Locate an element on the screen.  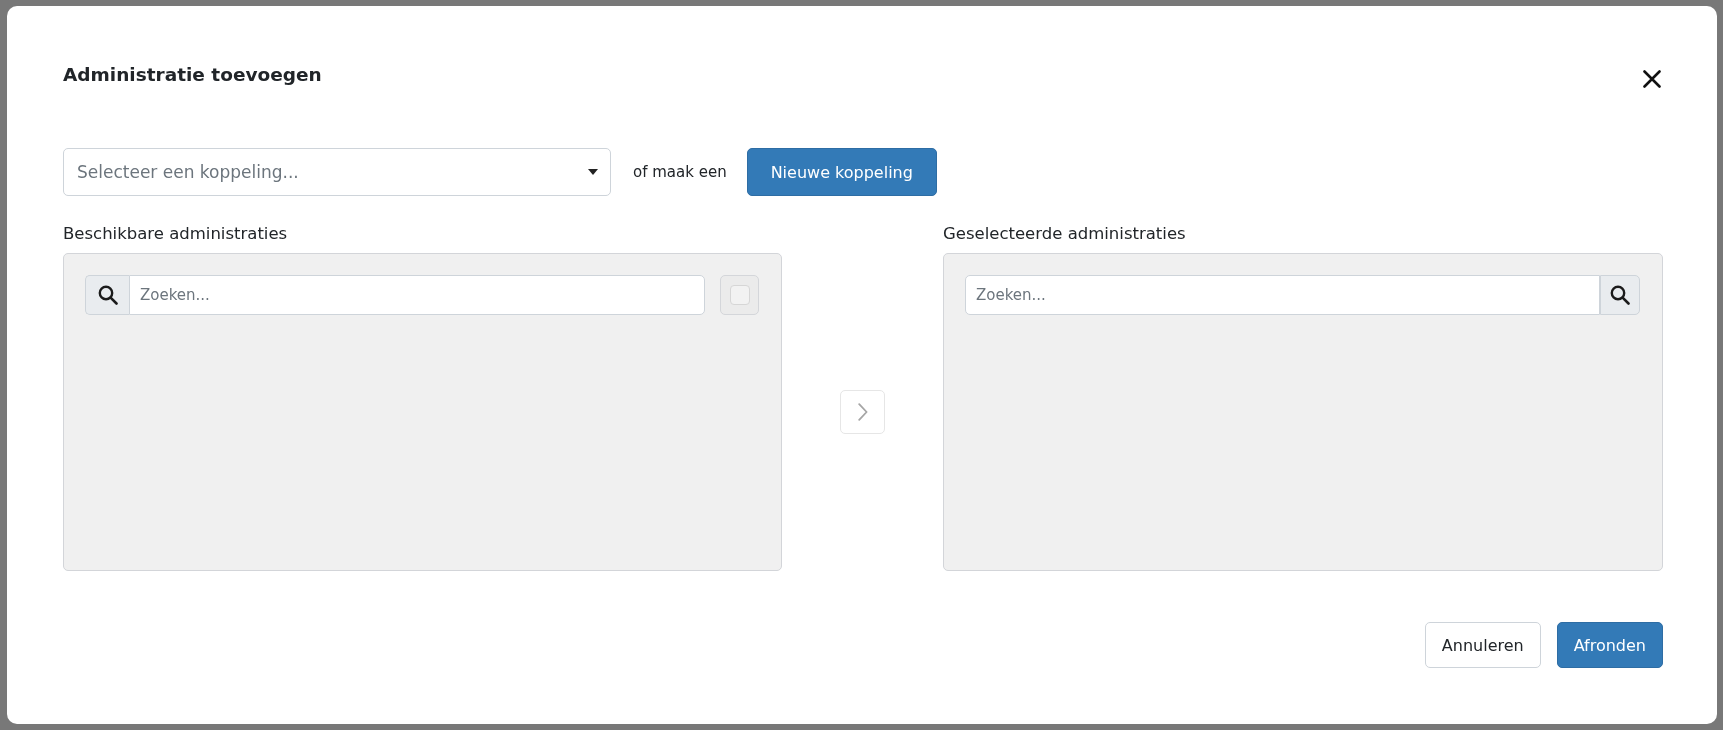
cancel-button: Annuleren is located at coordinates (1482, 645).